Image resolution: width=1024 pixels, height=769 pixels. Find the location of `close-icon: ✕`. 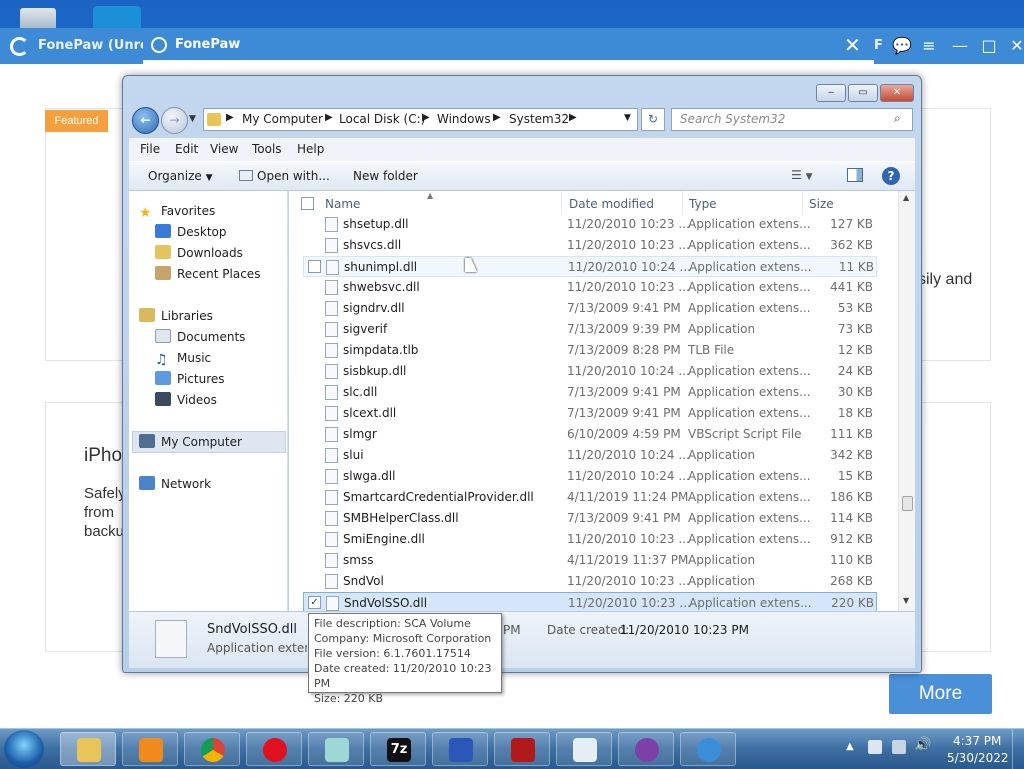

close-icon: ✕ is located at coordinates (1014, 46).